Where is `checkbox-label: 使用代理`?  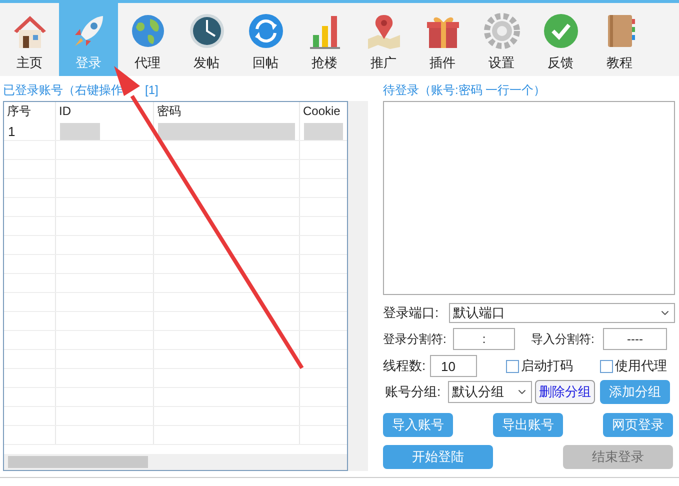
checkbox-label: 使用代理 is located at coordinates (641, 366).